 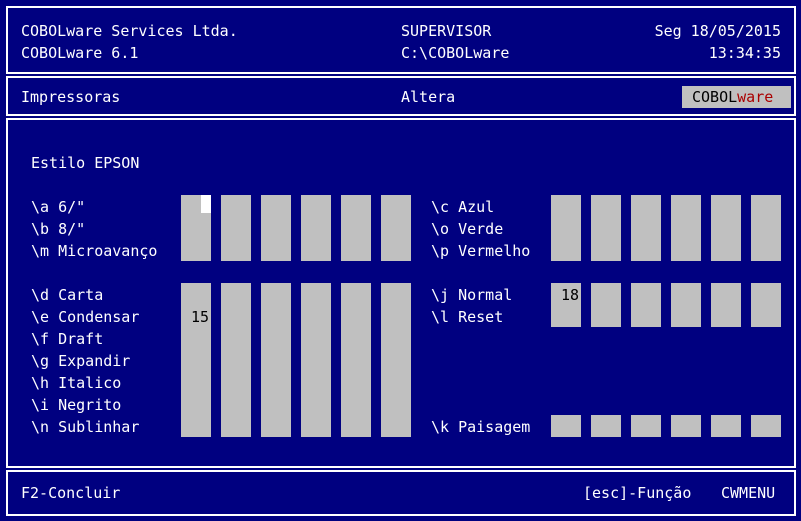 I want to click on option-label: \m Microavanço, so click(x=94, y=251).